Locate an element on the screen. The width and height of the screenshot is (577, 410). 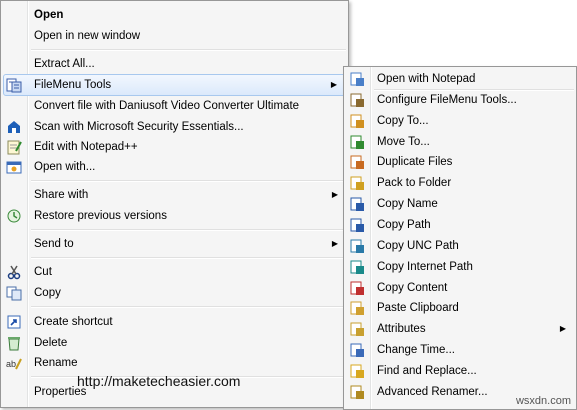
security-essentials-icon is located at coordinates (14, 127).